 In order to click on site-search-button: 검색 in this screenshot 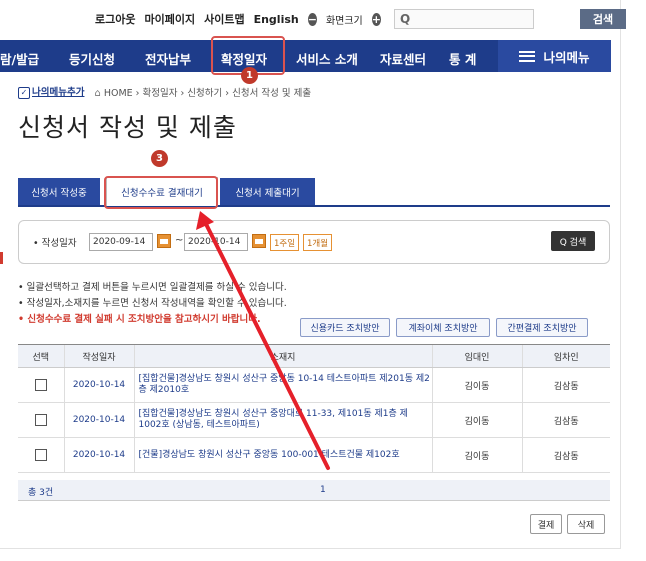, I will do `click(602, 19)`.